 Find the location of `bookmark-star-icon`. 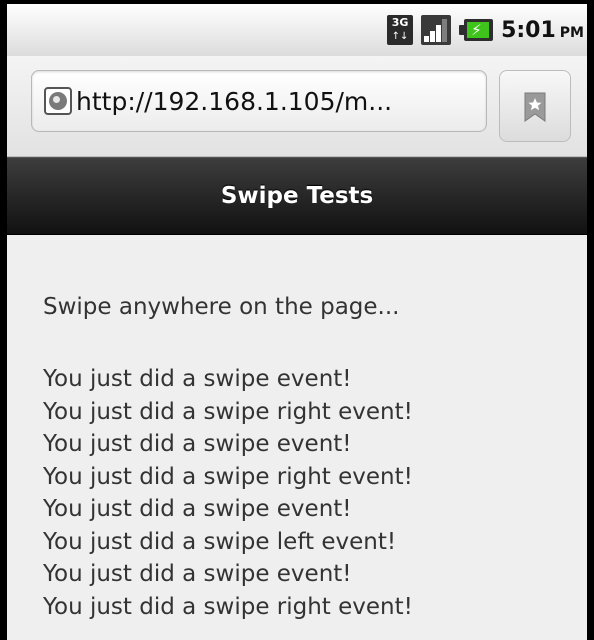

bookmark-star-icon is located at coordinates (535, 107).